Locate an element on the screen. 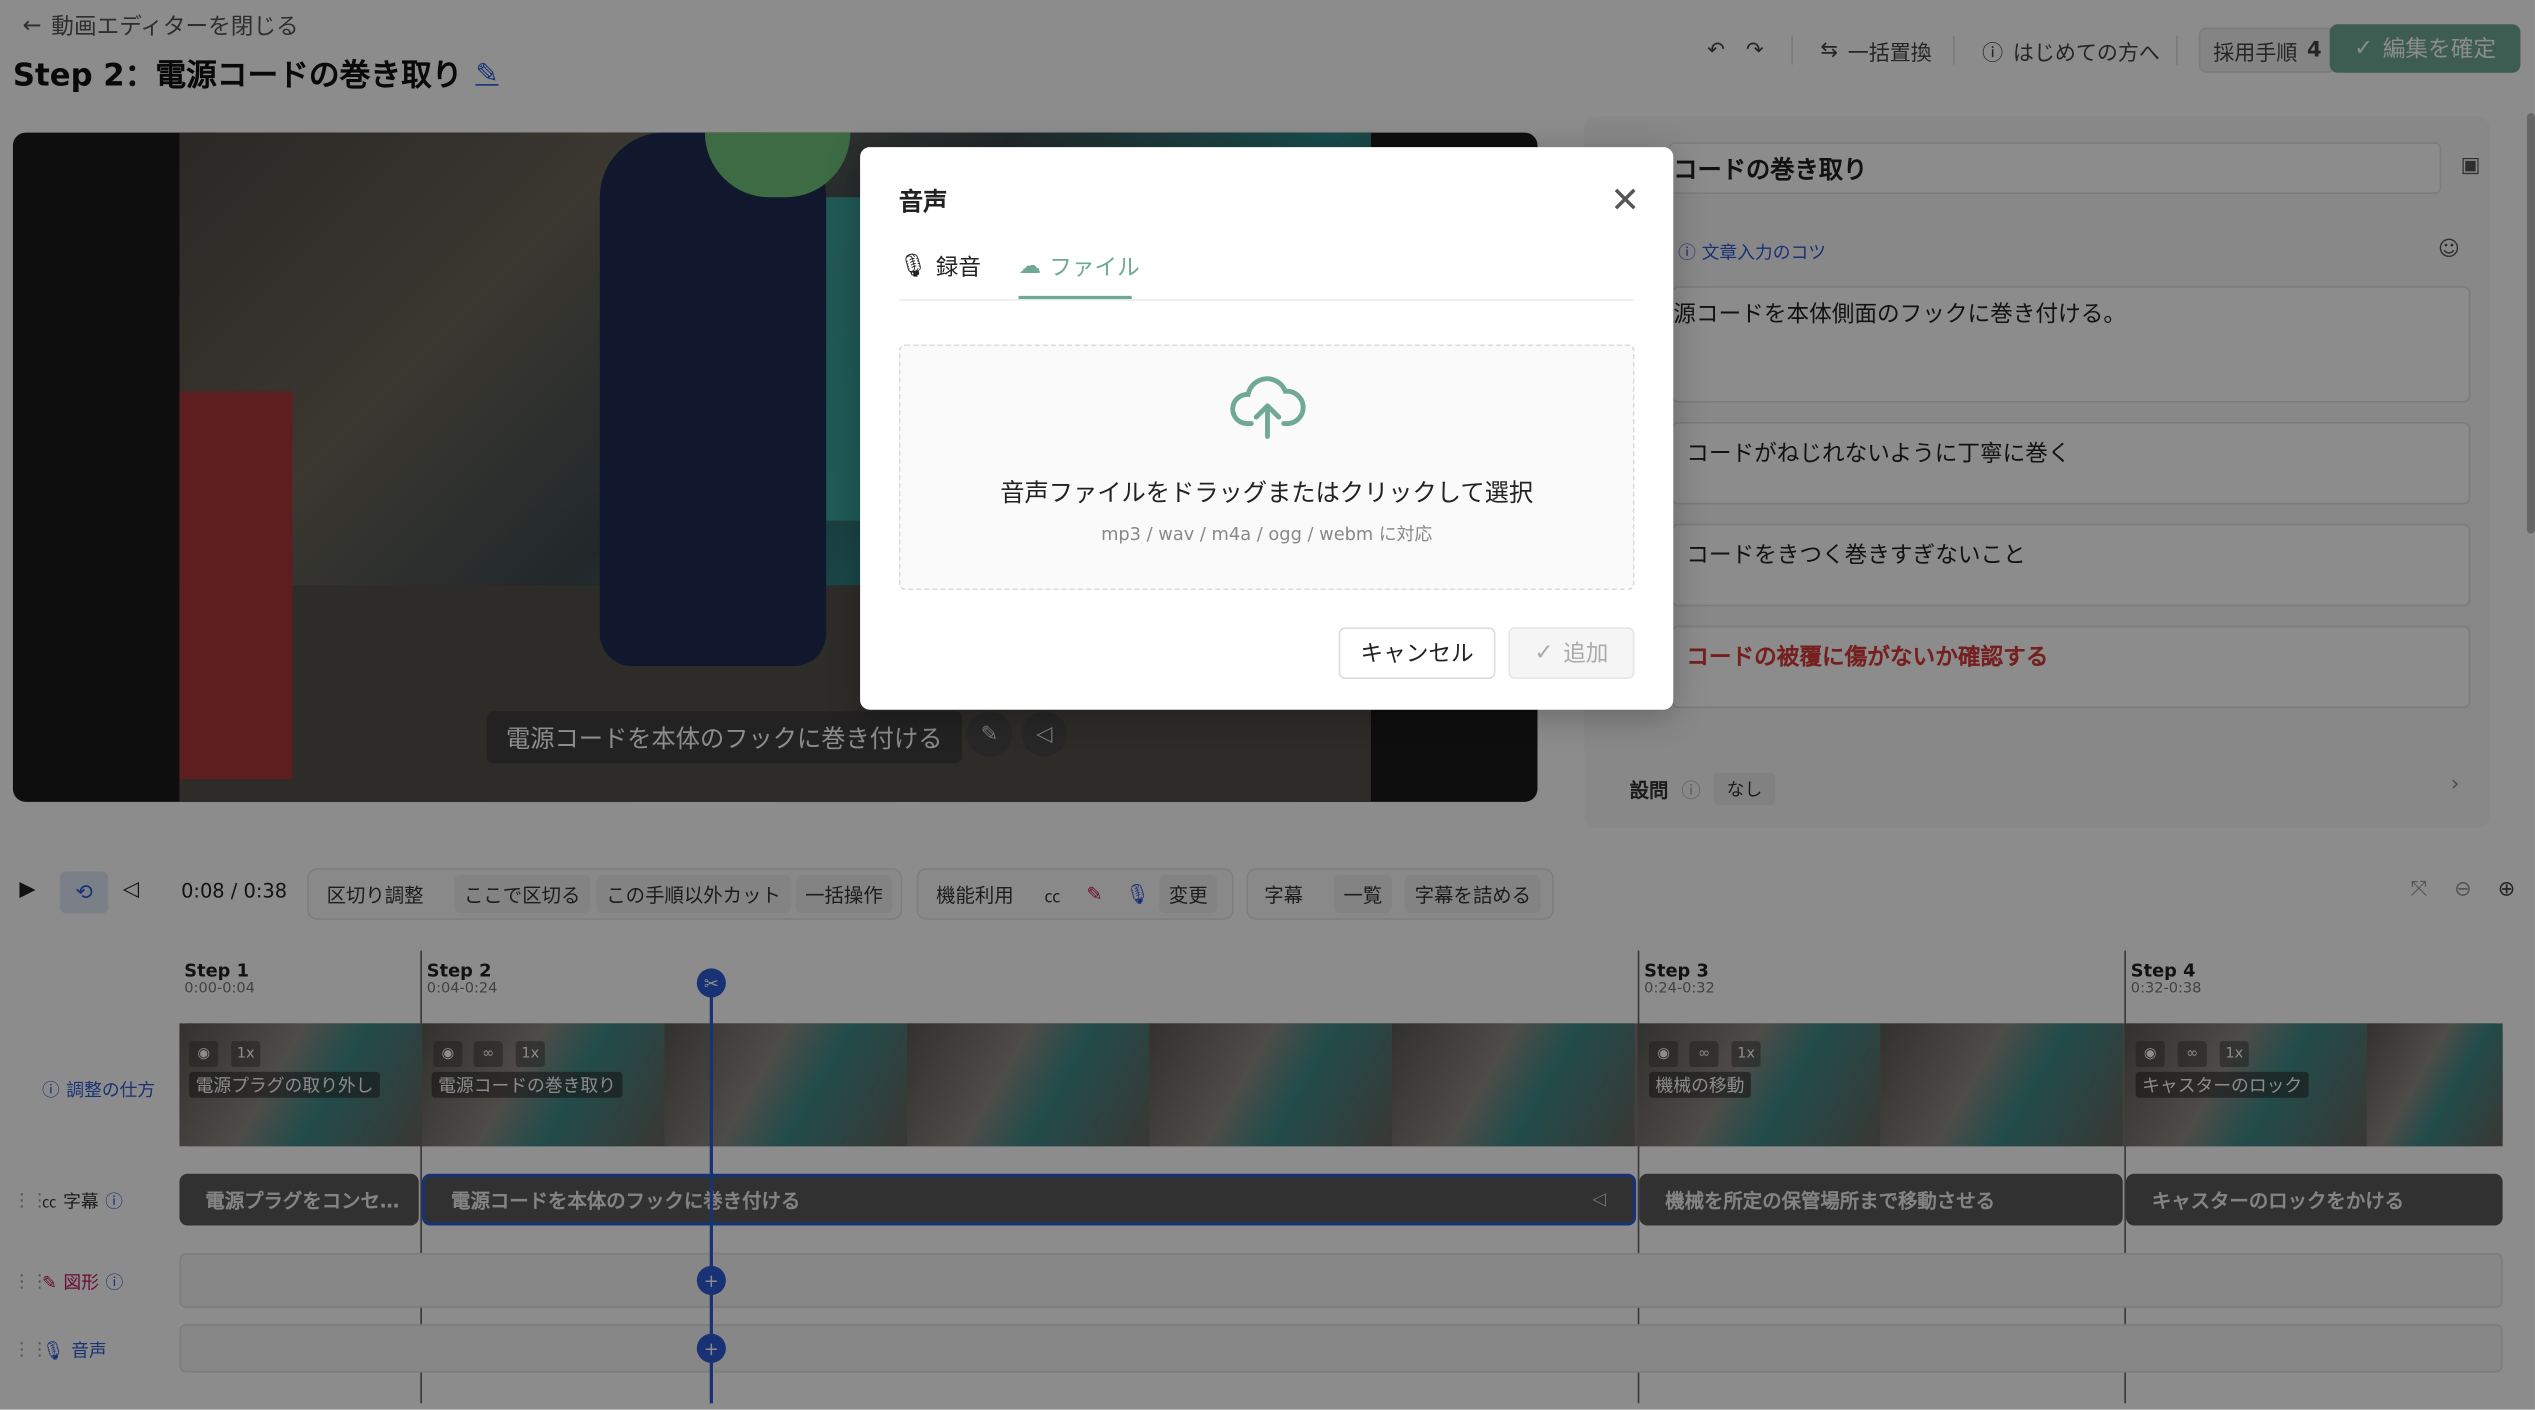 The width and height of the screenshot is (2535, 1410). mic-icon: 🎙 is located at coordinates (913, 266).